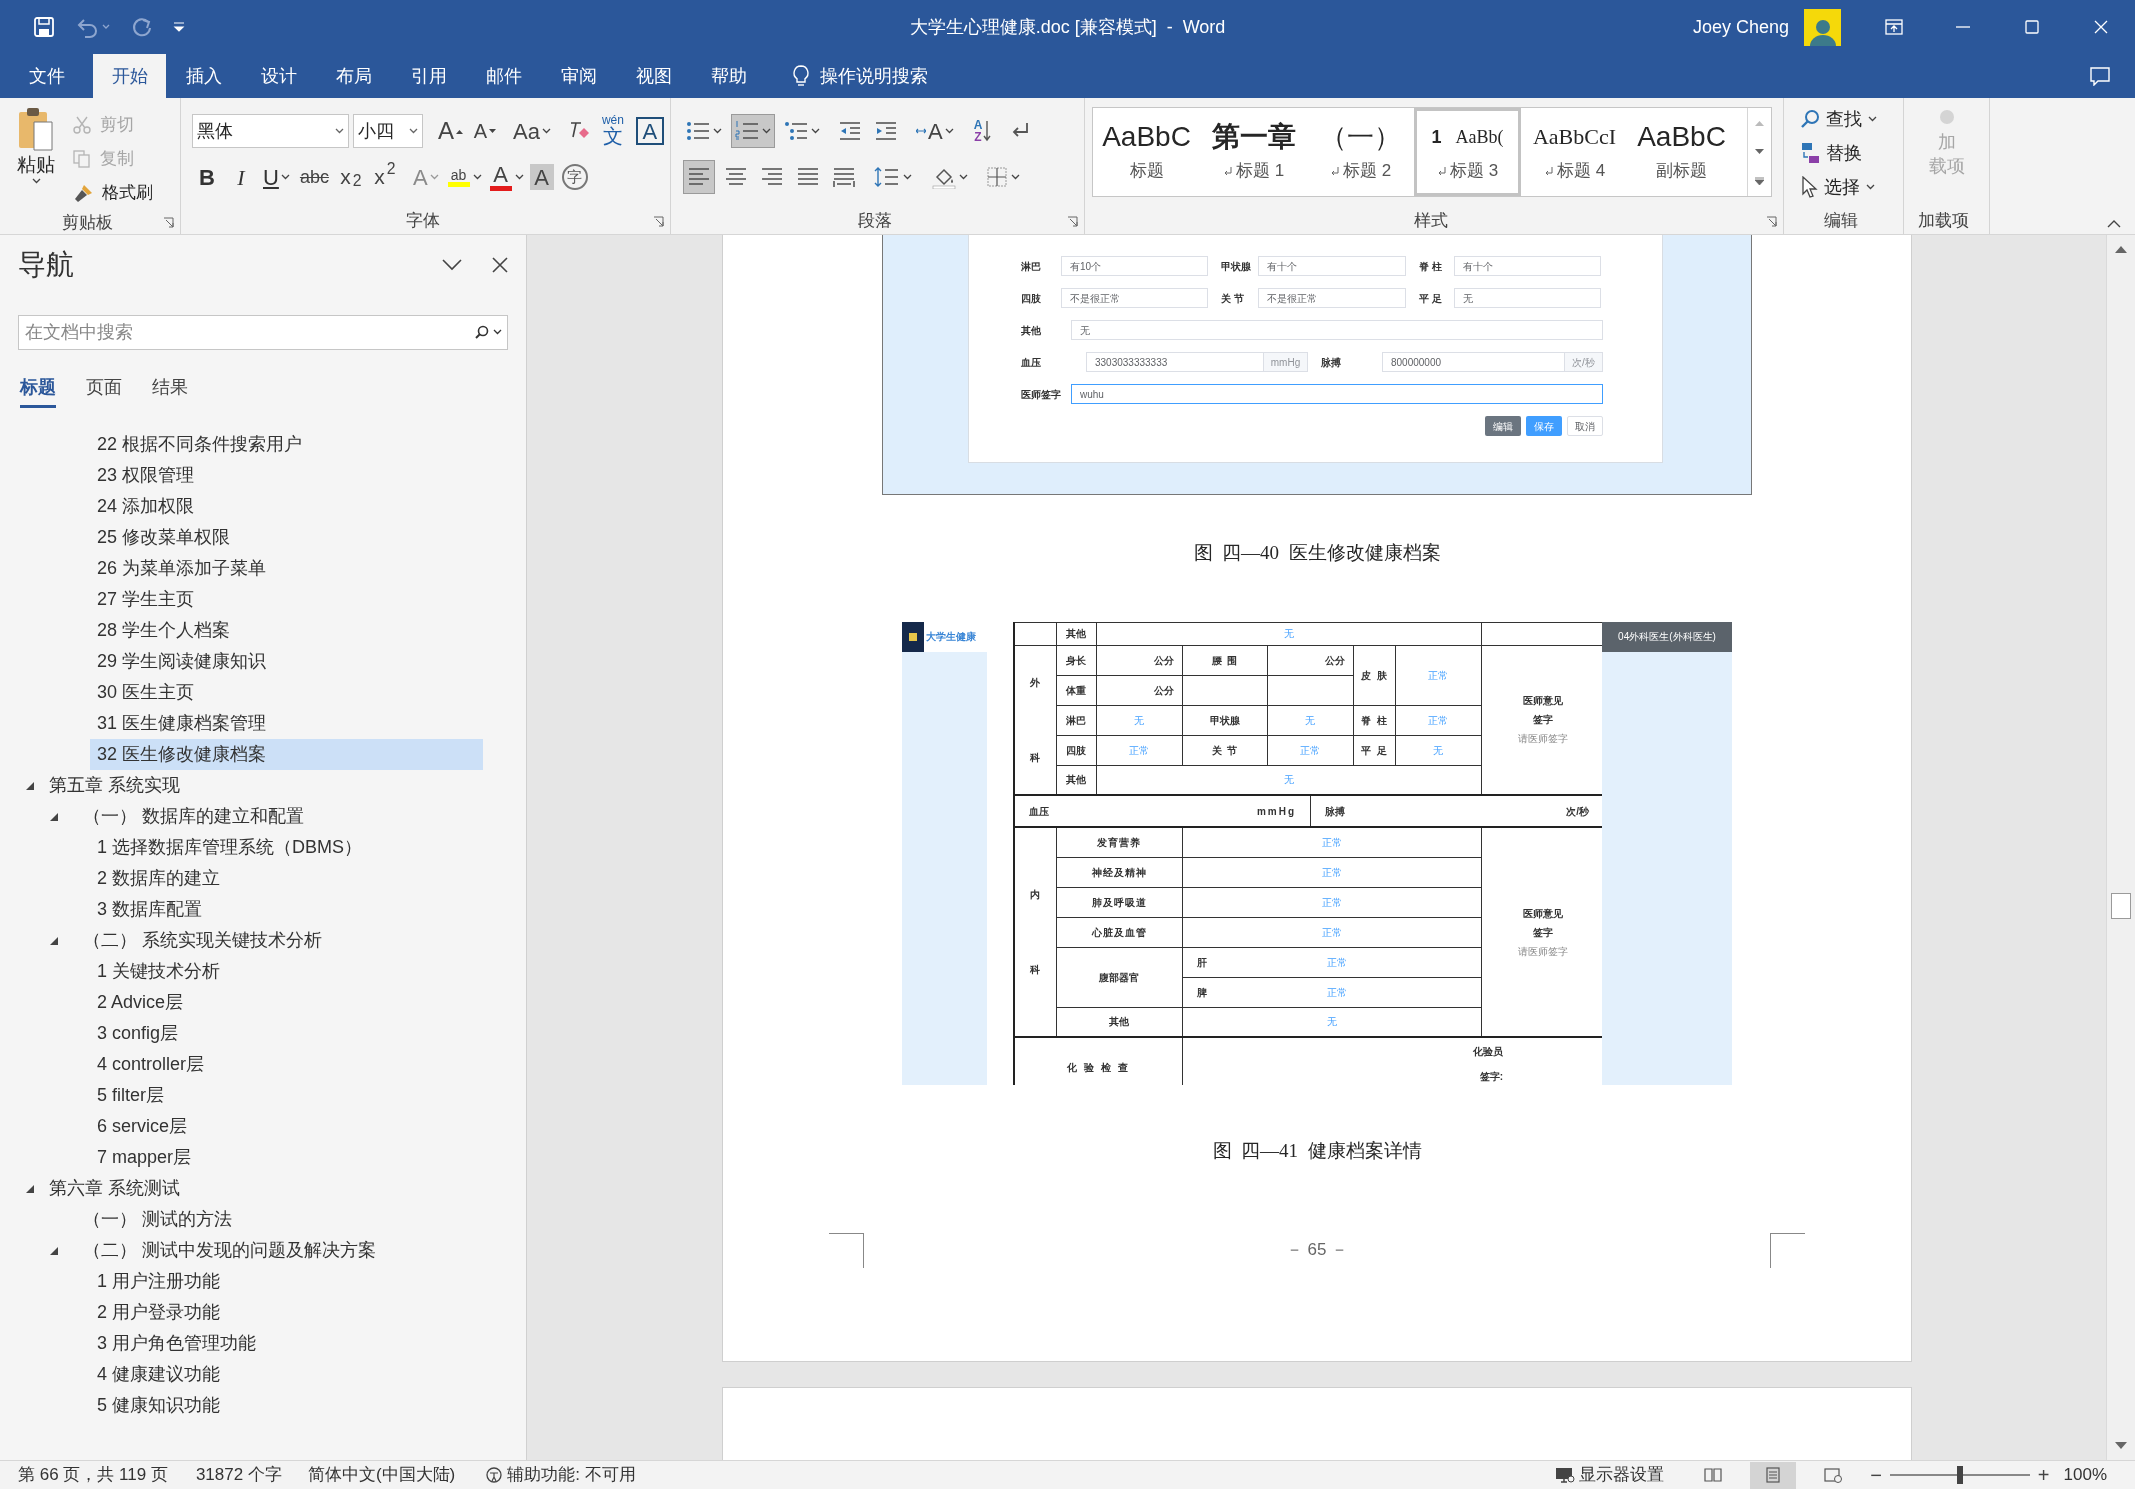 The width and height of the screenshot is (2135, 1489). Describe the element at coordinates (1332, 266) in the screenshot. I see `input-field: 有十个` at that location.